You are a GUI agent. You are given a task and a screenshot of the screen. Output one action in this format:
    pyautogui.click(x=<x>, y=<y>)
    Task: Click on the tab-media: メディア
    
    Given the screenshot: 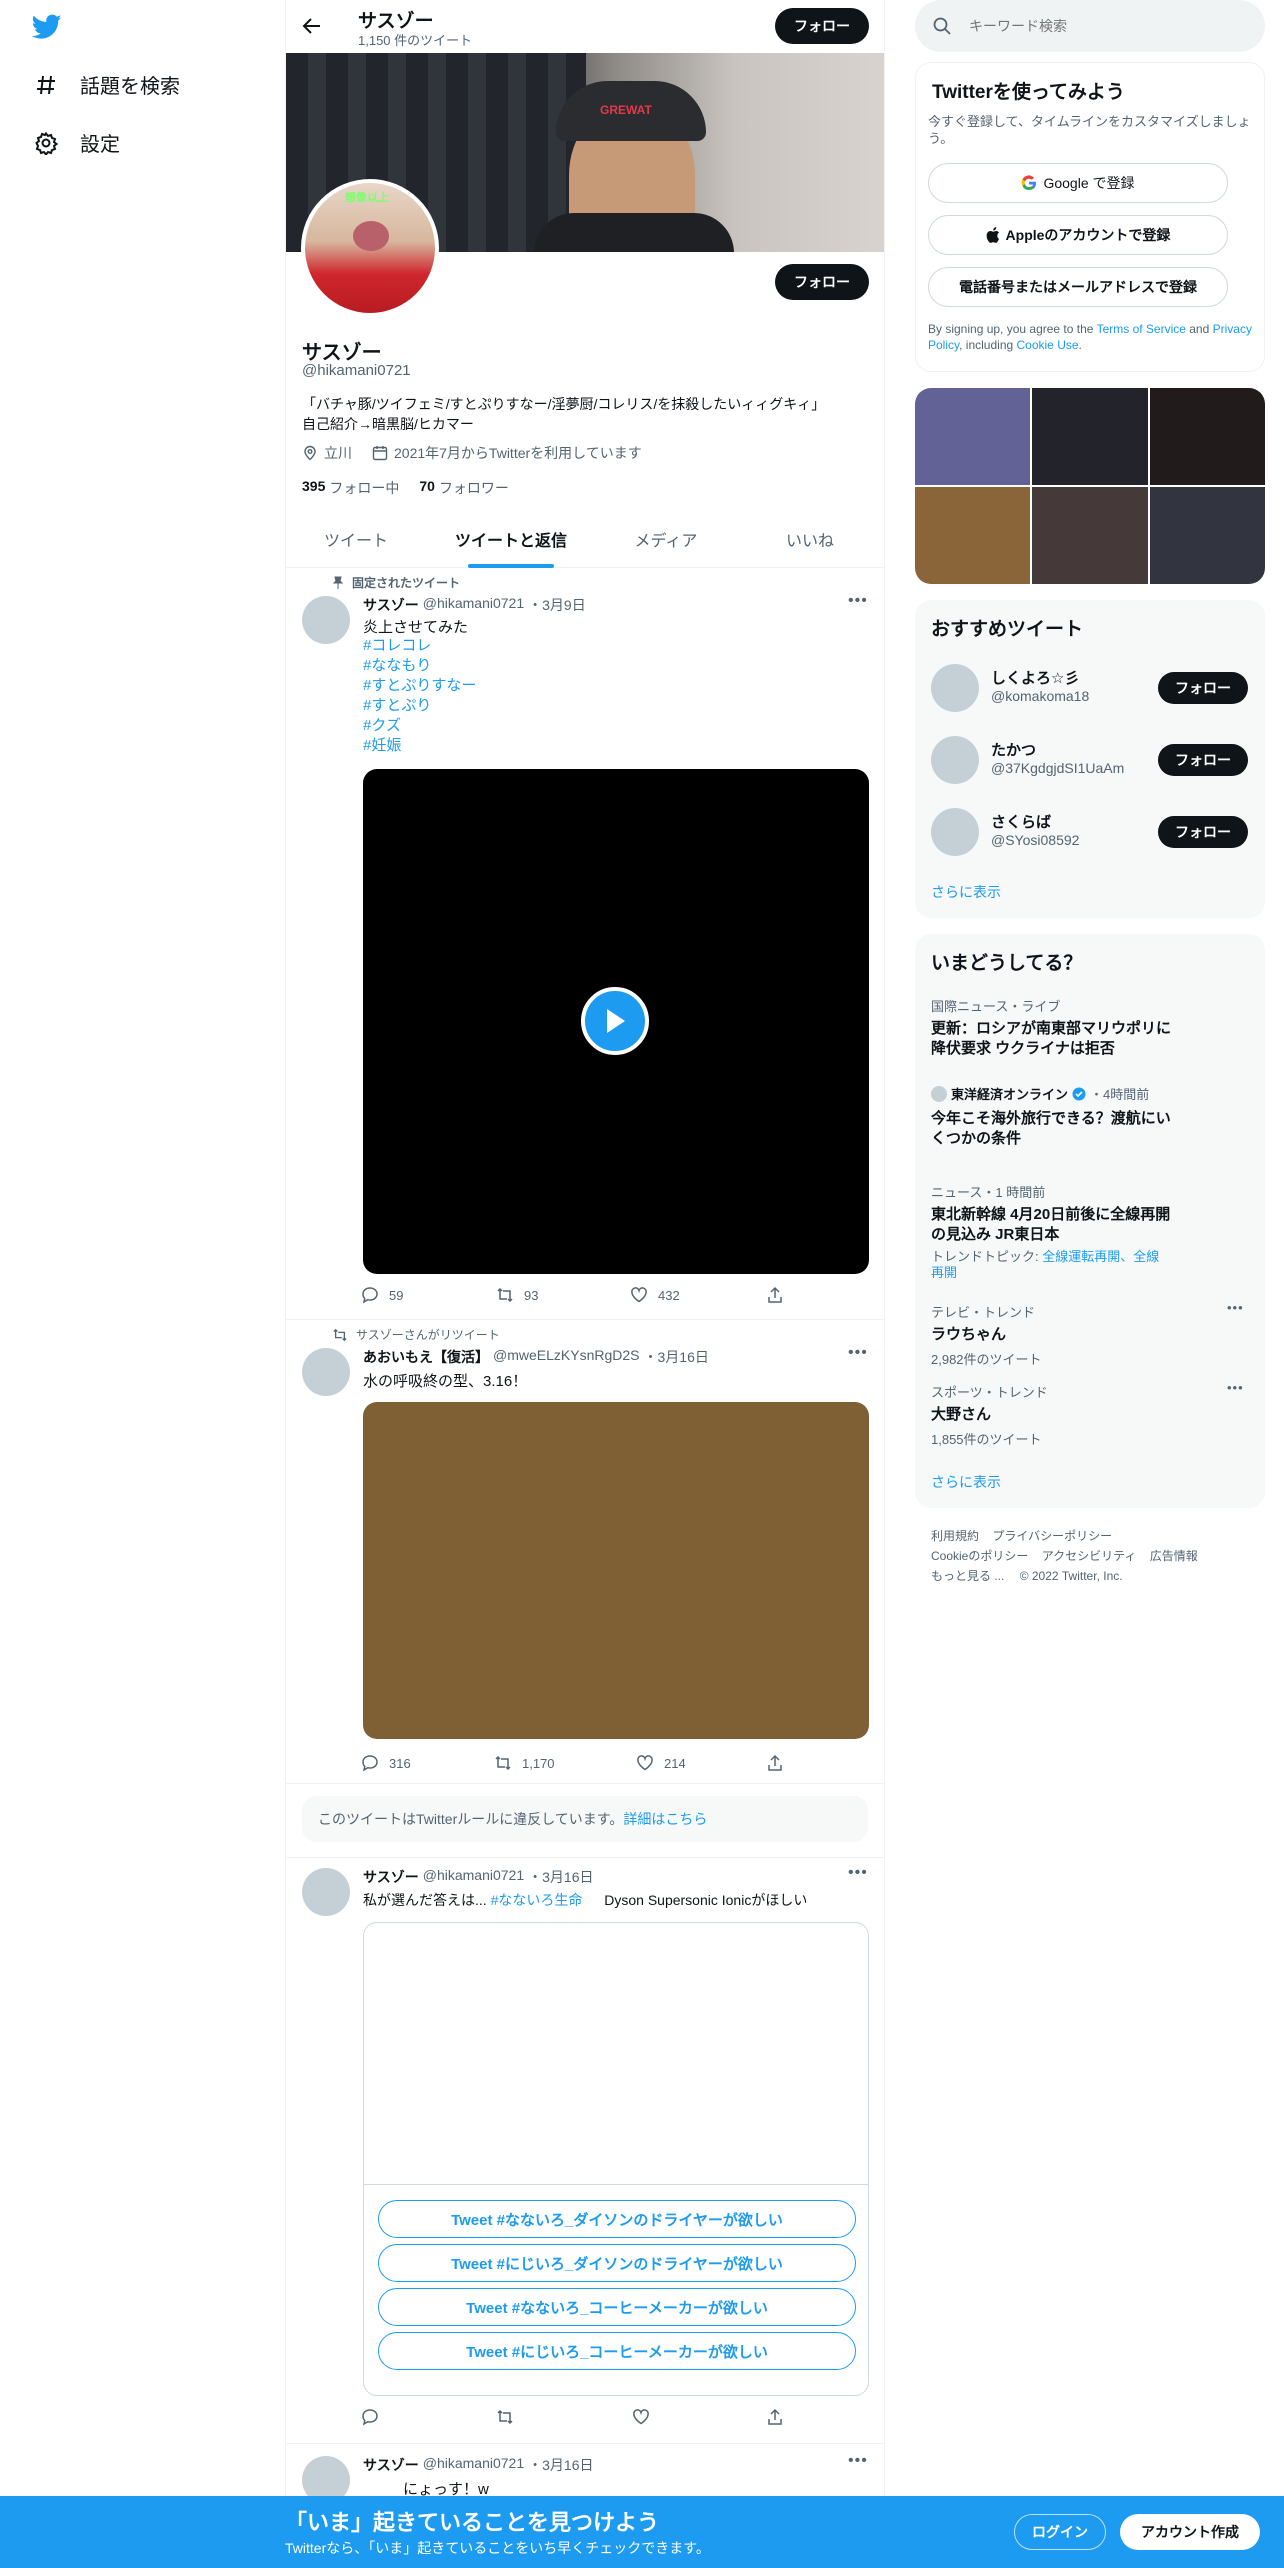 What is the action you would take?
    pyautogui.click(x=666, y=539)
    